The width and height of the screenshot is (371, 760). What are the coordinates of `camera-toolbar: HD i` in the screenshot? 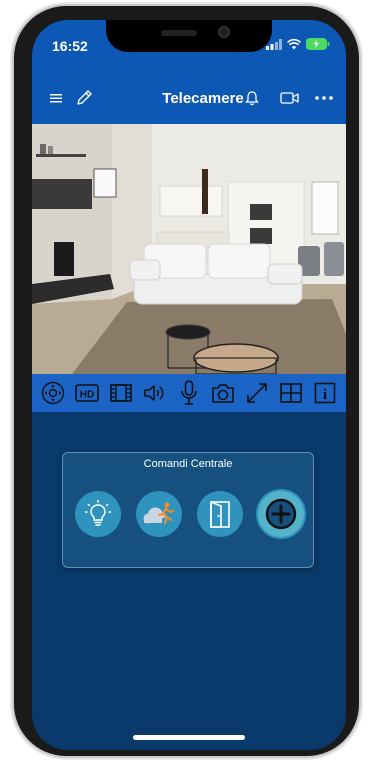 It's located at (189, 393).